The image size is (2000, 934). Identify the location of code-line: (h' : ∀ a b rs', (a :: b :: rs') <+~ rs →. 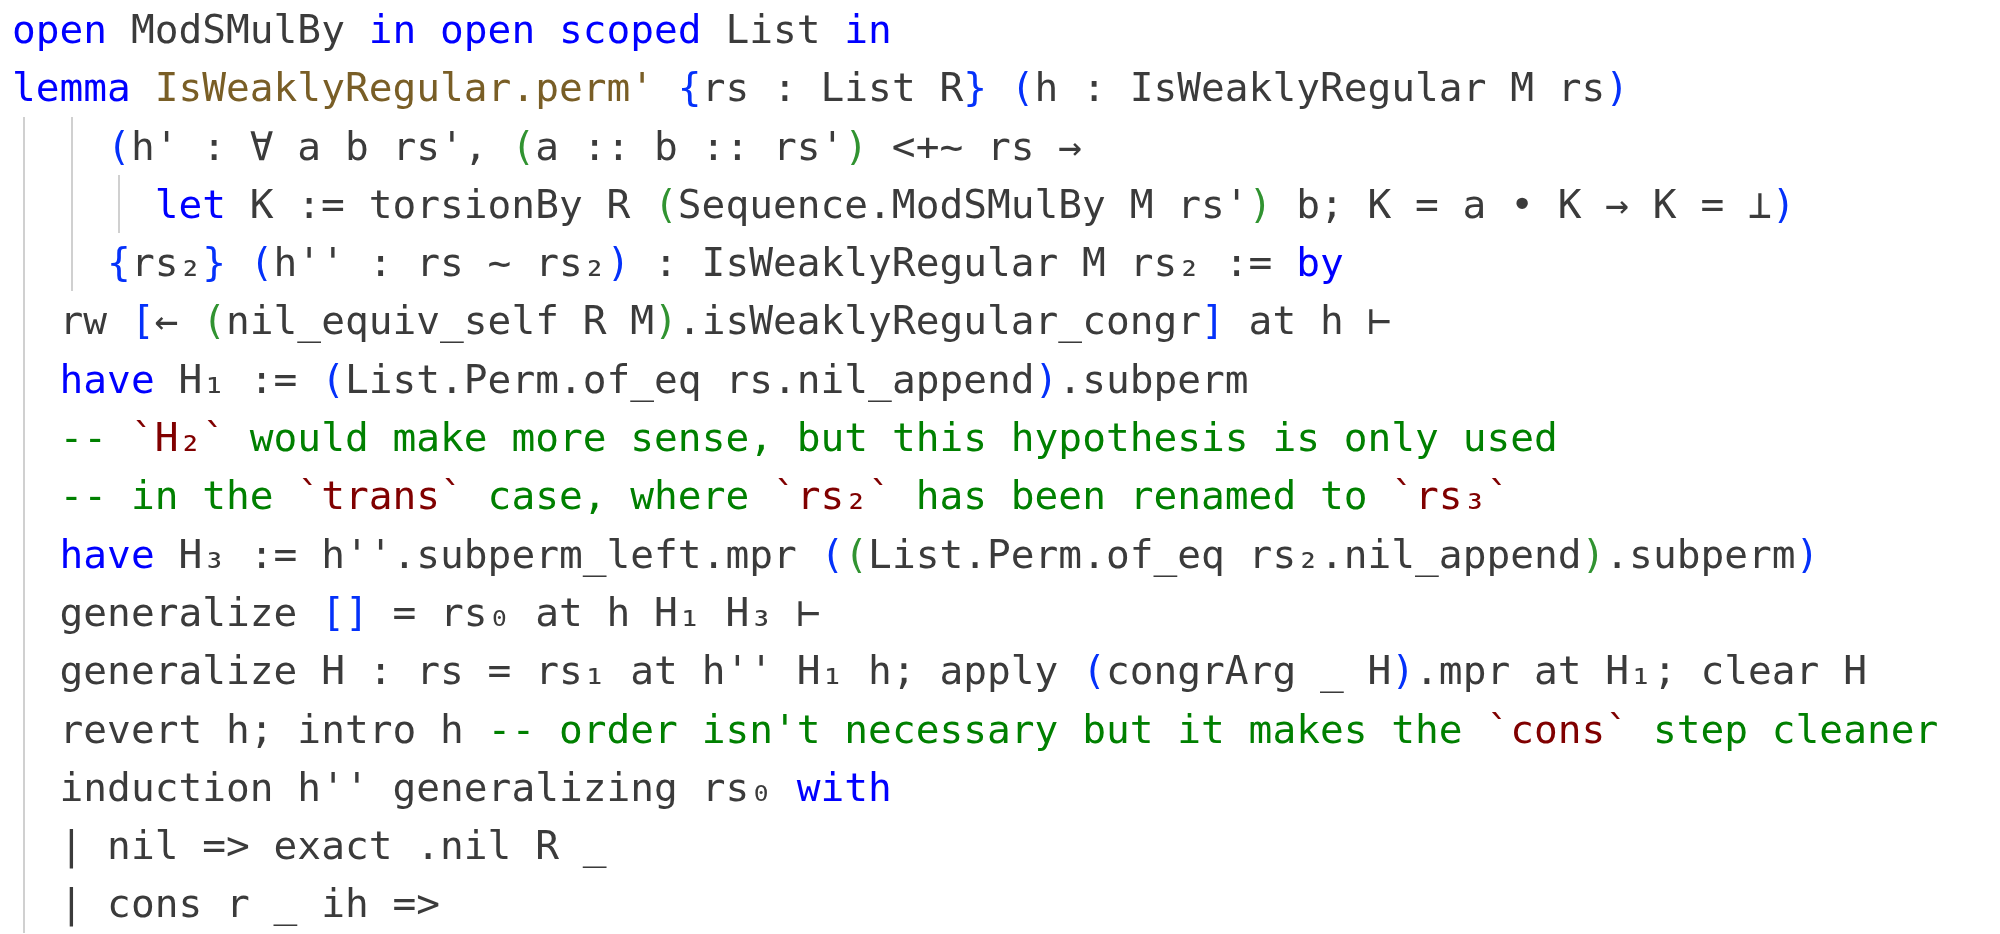
(595, 146).